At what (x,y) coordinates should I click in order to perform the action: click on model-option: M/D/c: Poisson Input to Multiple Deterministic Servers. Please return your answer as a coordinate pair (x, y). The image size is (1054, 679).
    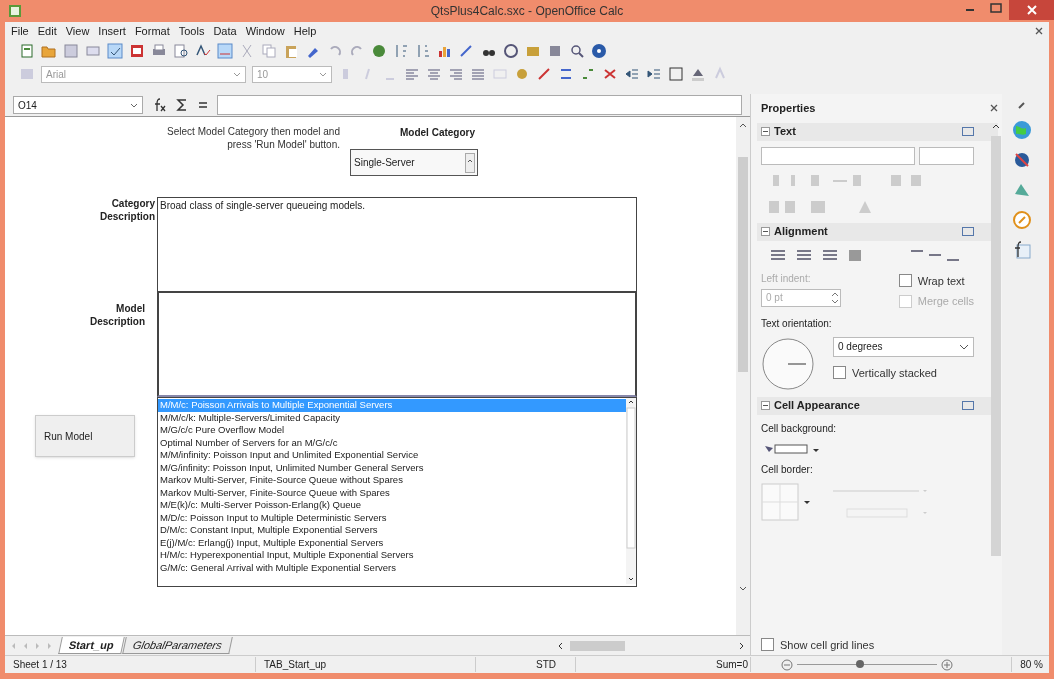
    Looking at the image, I should click on (392, 517).